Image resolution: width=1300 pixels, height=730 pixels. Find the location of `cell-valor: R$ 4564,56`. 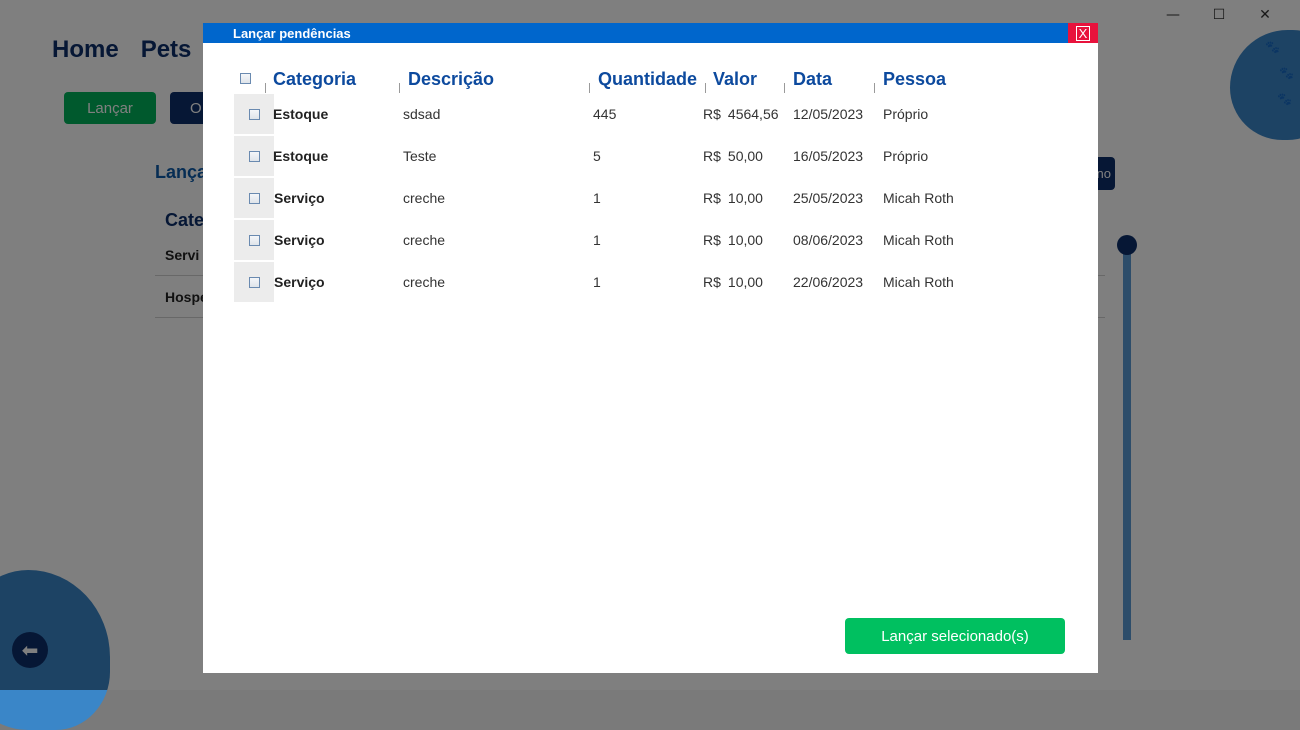

cell-valor: R$ 4564,56 is located at coordinates (741, 114).